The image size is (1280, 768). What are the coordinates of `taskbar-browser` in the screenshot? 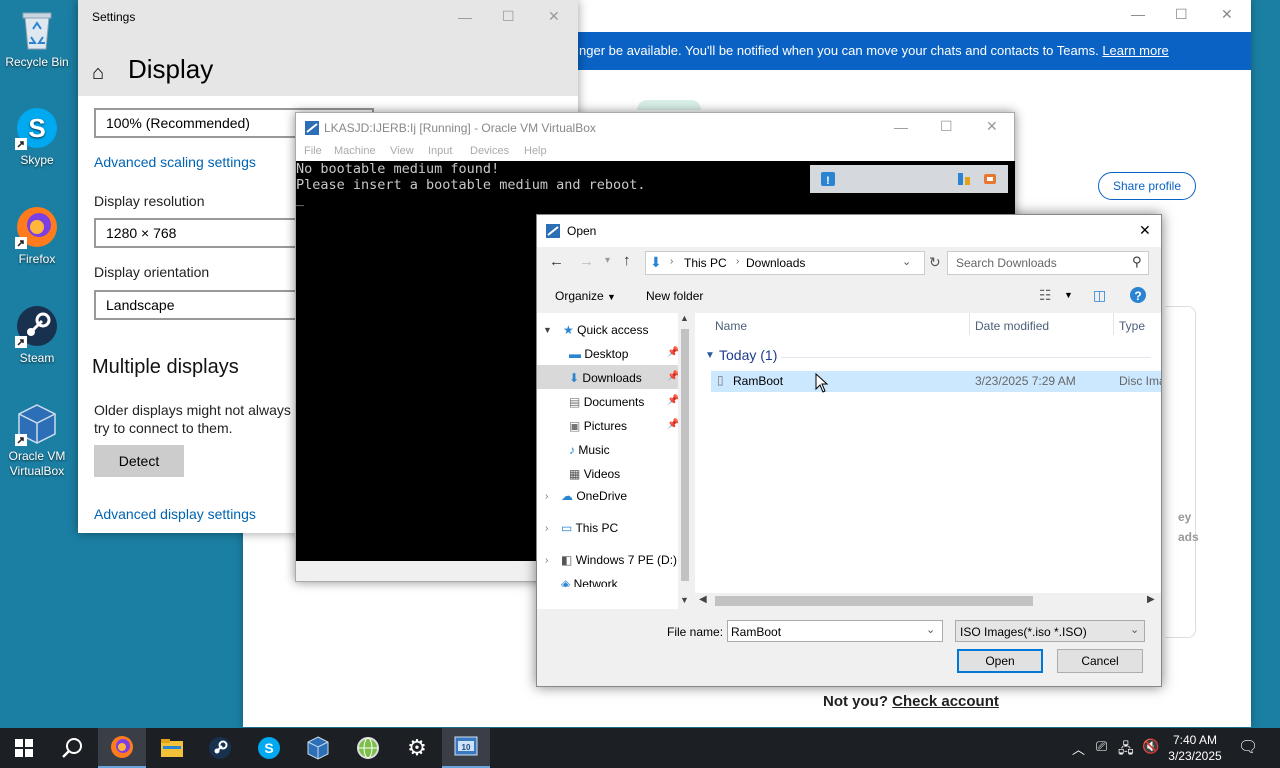 It's located at (368, 748).